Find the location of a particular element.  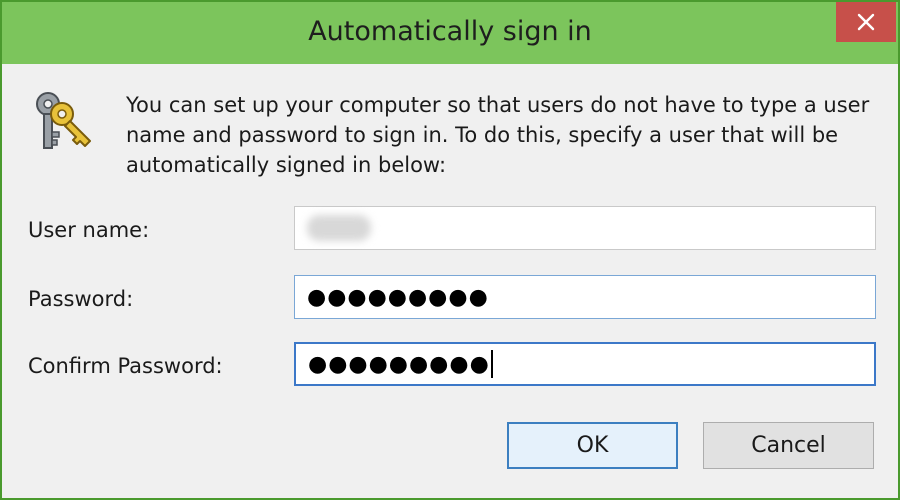

keys-icon is located at coordinates (63, 123).